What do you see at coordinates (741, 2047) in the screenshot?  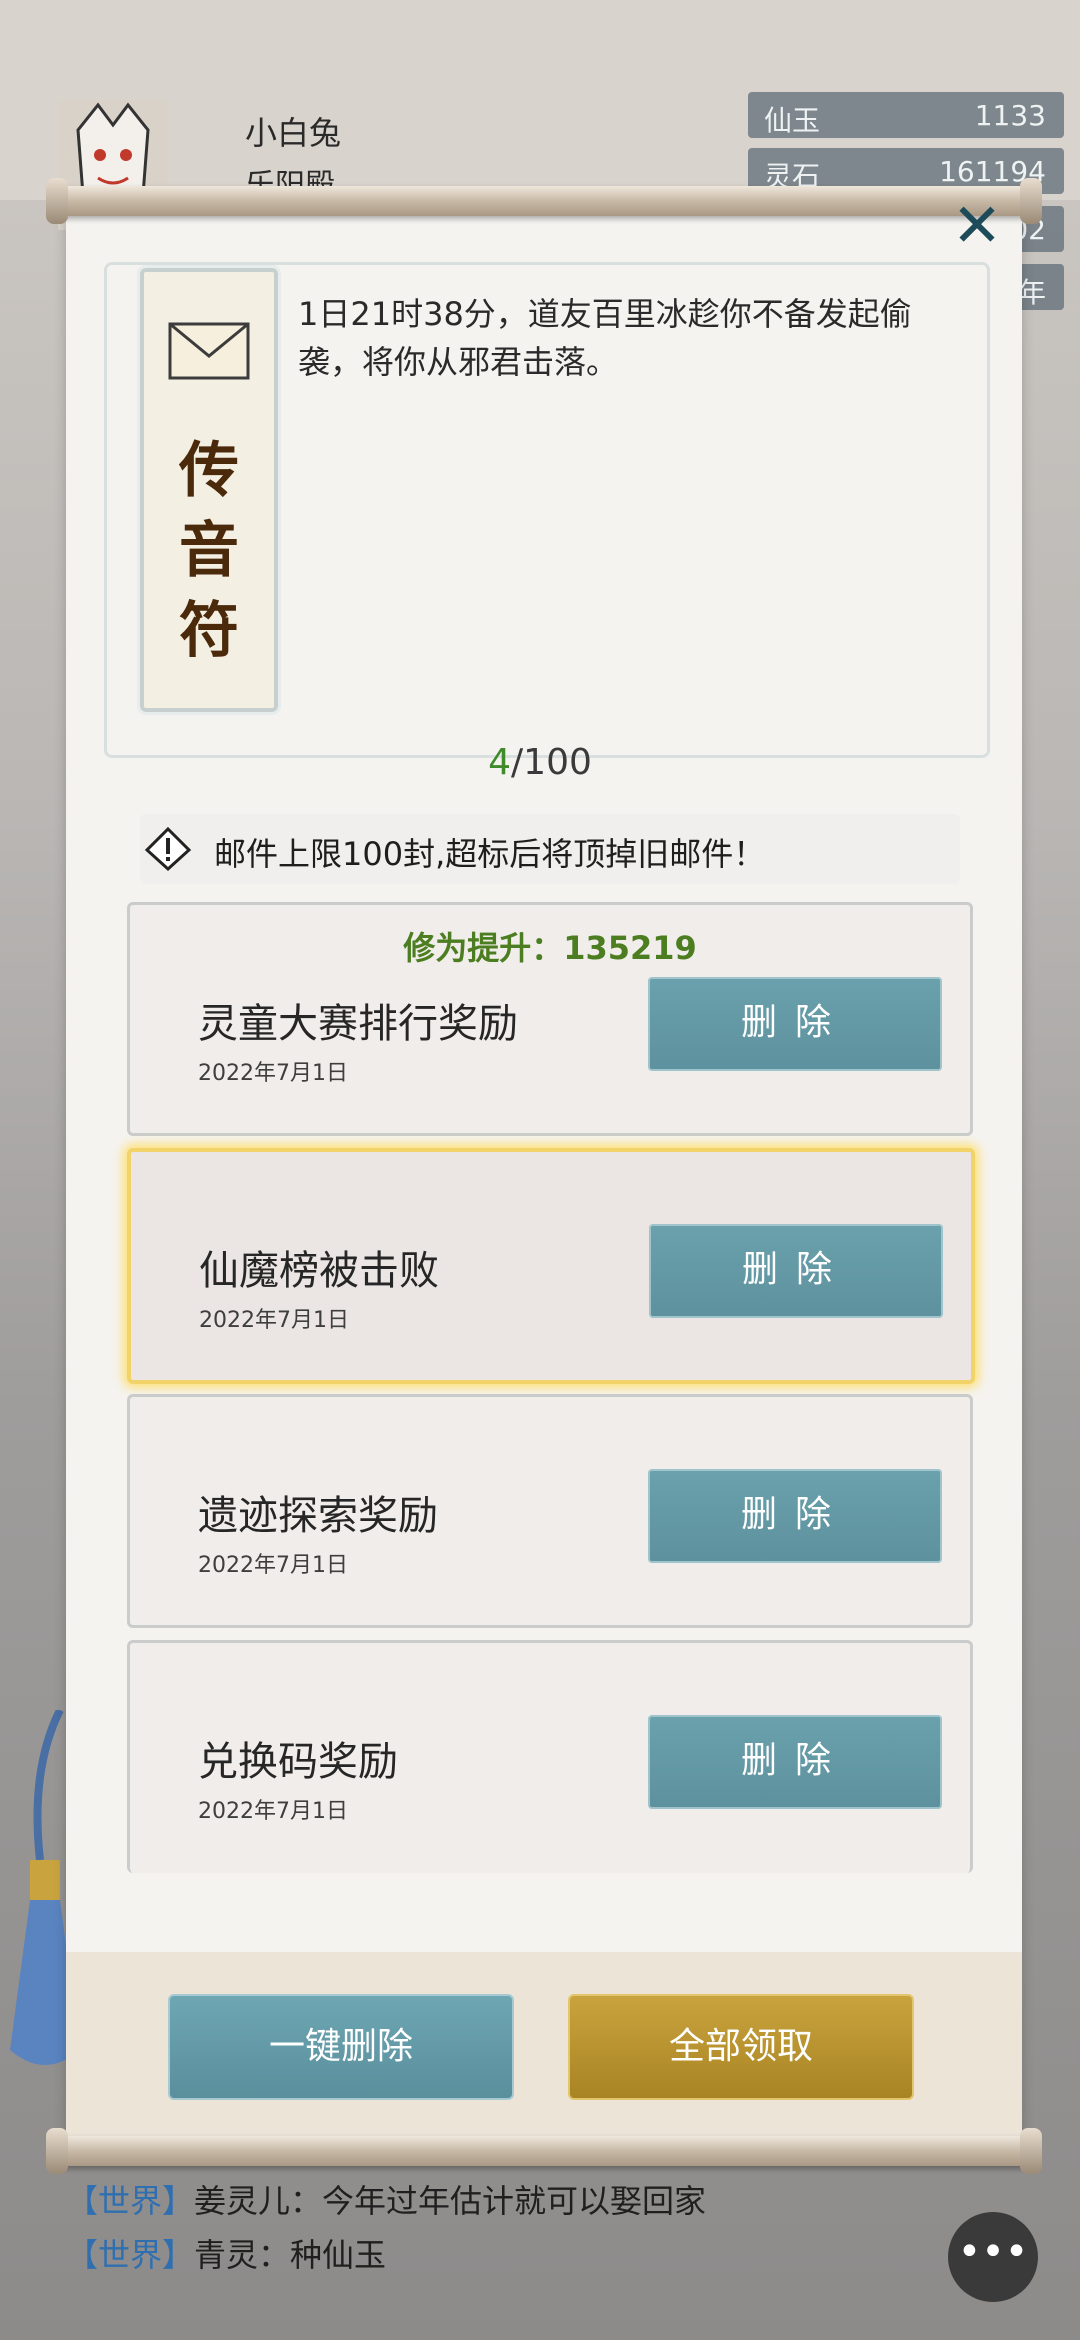 I see `claim-all-button: 全部领取` at bounding box center [741, 2047].